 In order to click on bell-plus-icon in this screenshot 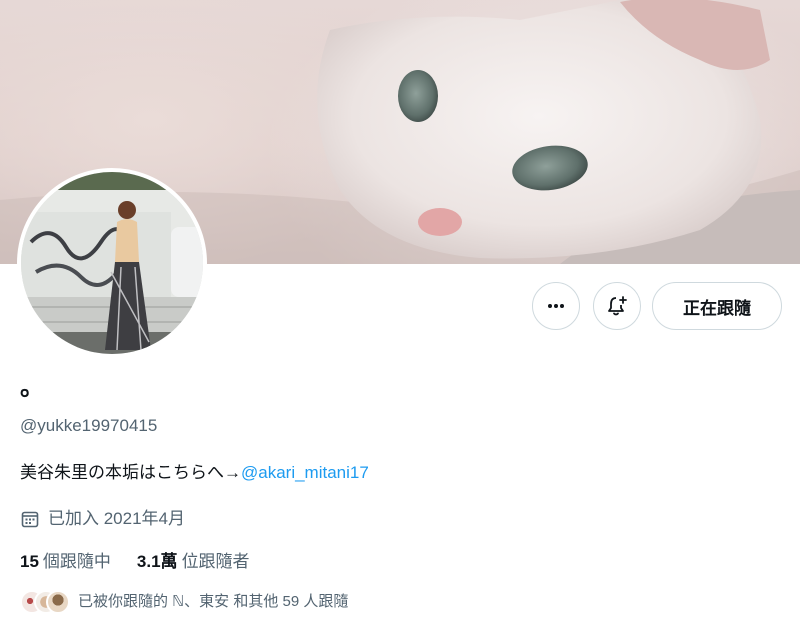, I will do `click(617, 306)`.